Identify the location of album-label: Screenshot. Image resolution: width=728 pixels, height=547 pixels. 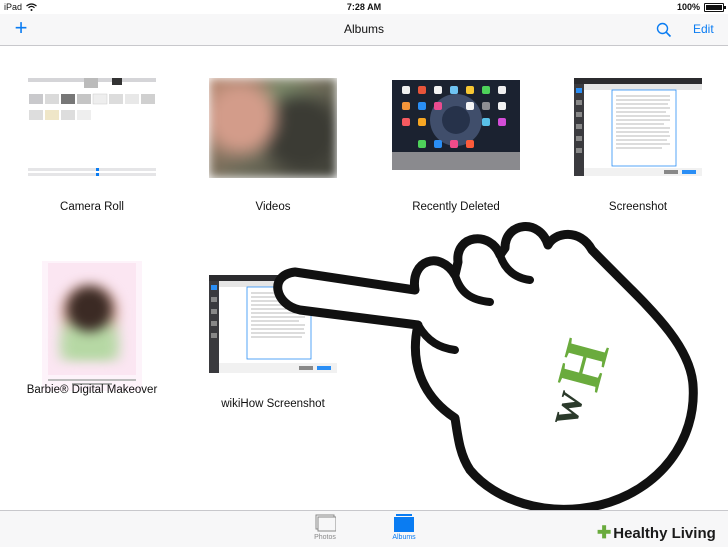
(638, 207).